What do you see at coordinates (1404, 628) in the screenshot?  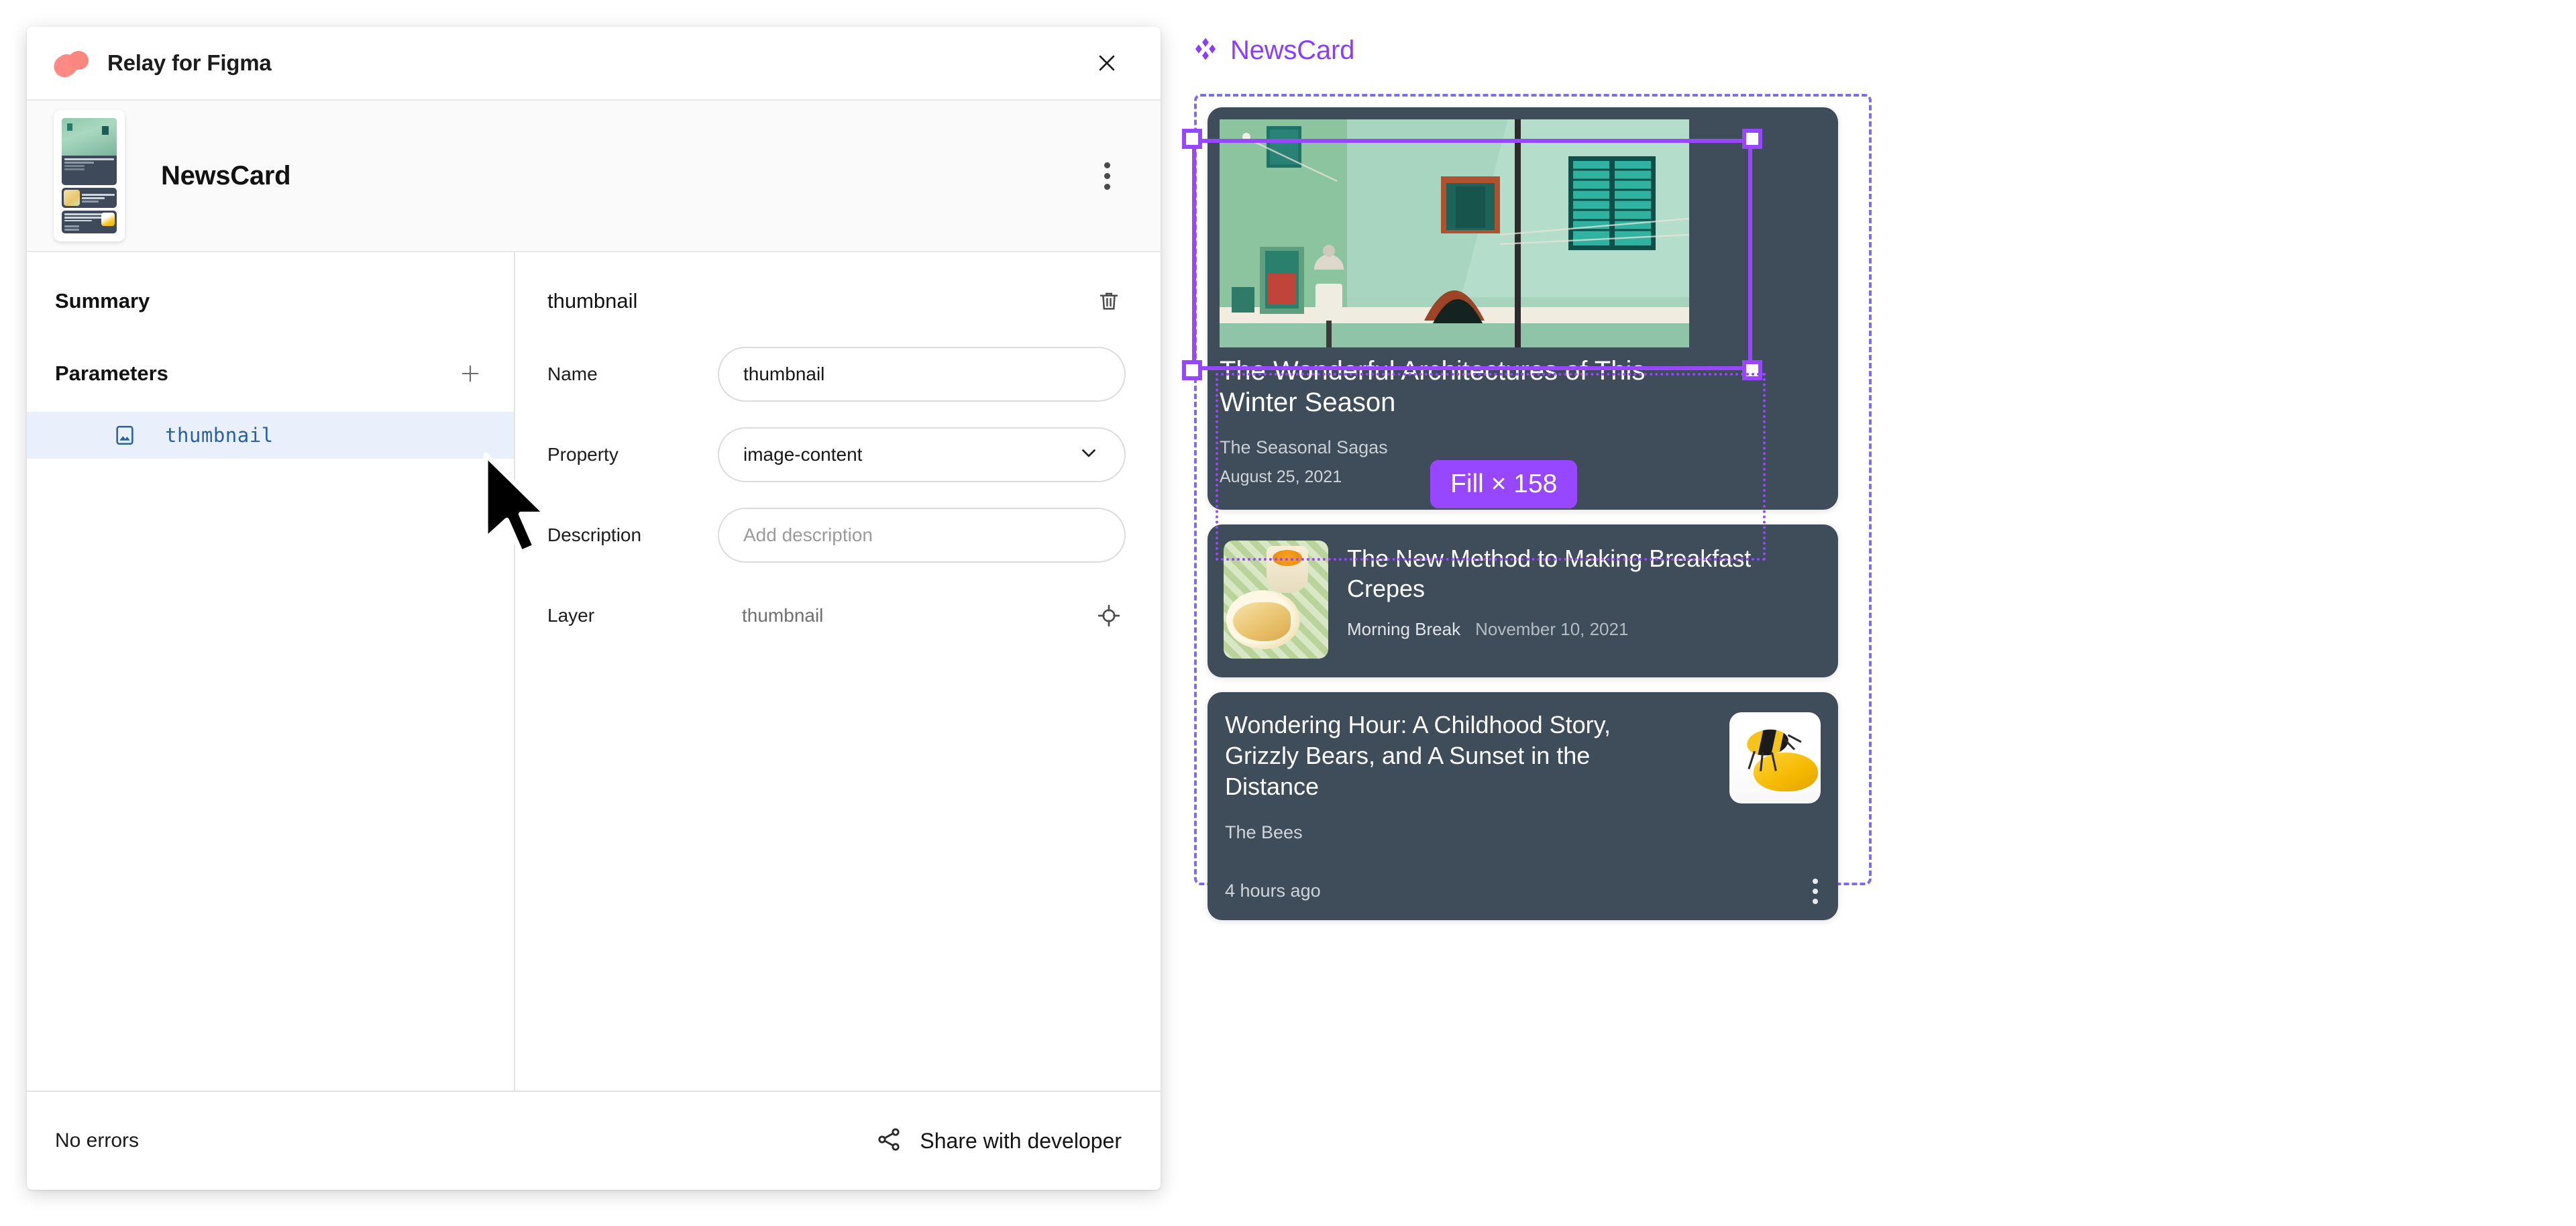 I see `news-card-2-source: Morning Break` at bounding box center [1404, 628].